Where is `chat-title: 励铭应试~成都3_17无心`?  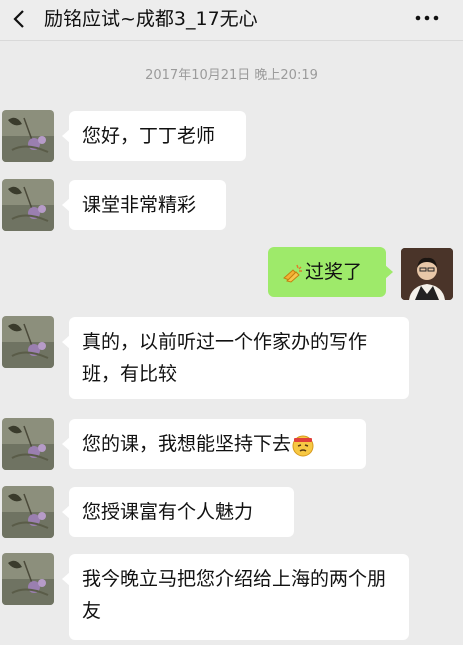 chat-title: 励铭应试~成都3_17无心 is located at coordinates (151, 19).